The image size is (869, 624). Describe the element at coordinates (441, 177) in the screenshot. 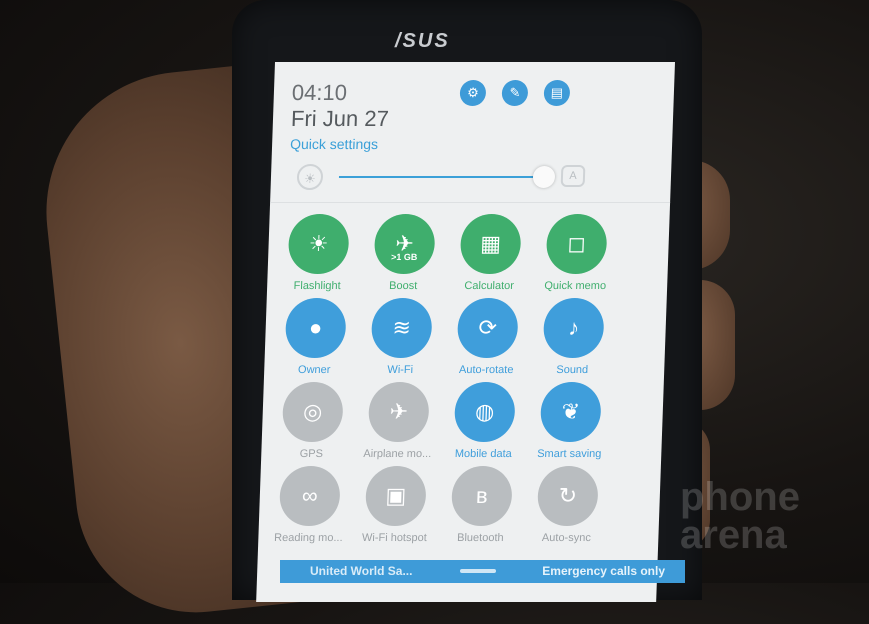

I see `brightness-slider` at that location.